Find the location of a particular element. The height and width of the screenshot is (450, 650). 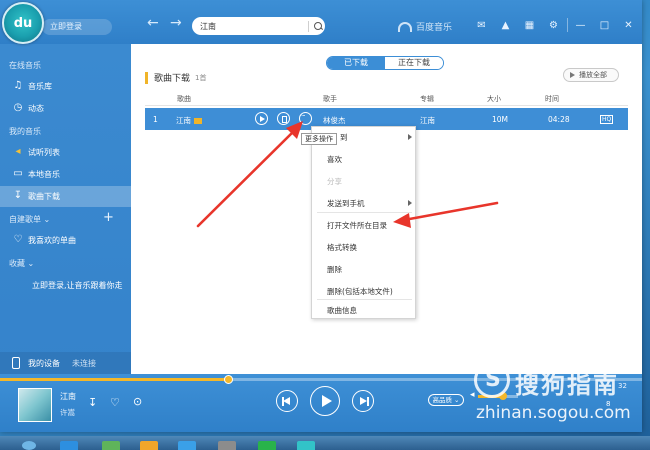

taskbar-app-explorer is located at coordinates (111, 445).